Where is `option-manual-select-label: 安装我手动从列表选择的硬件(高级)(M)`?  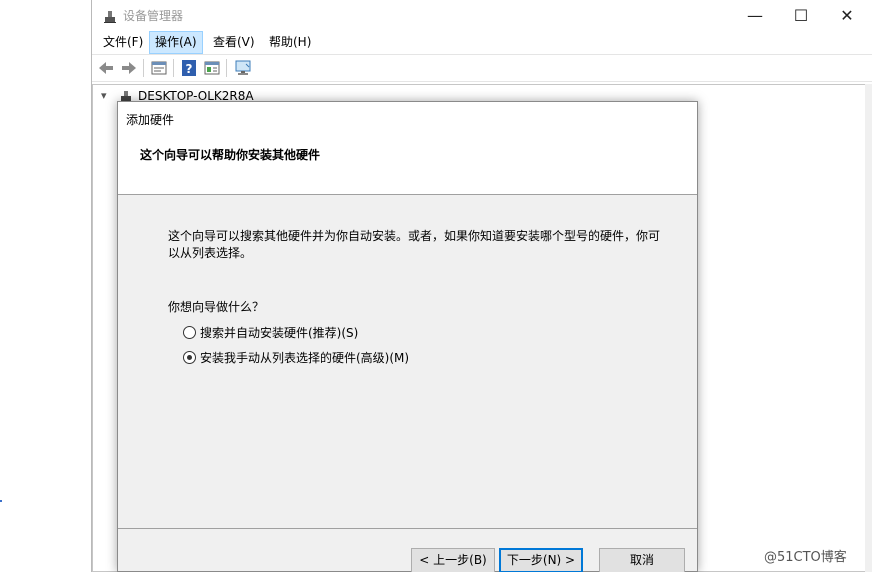 option-manual-select-label: 安装我手动从列表选择的硬件(高级)(M) is located at coordinates (304, 358).